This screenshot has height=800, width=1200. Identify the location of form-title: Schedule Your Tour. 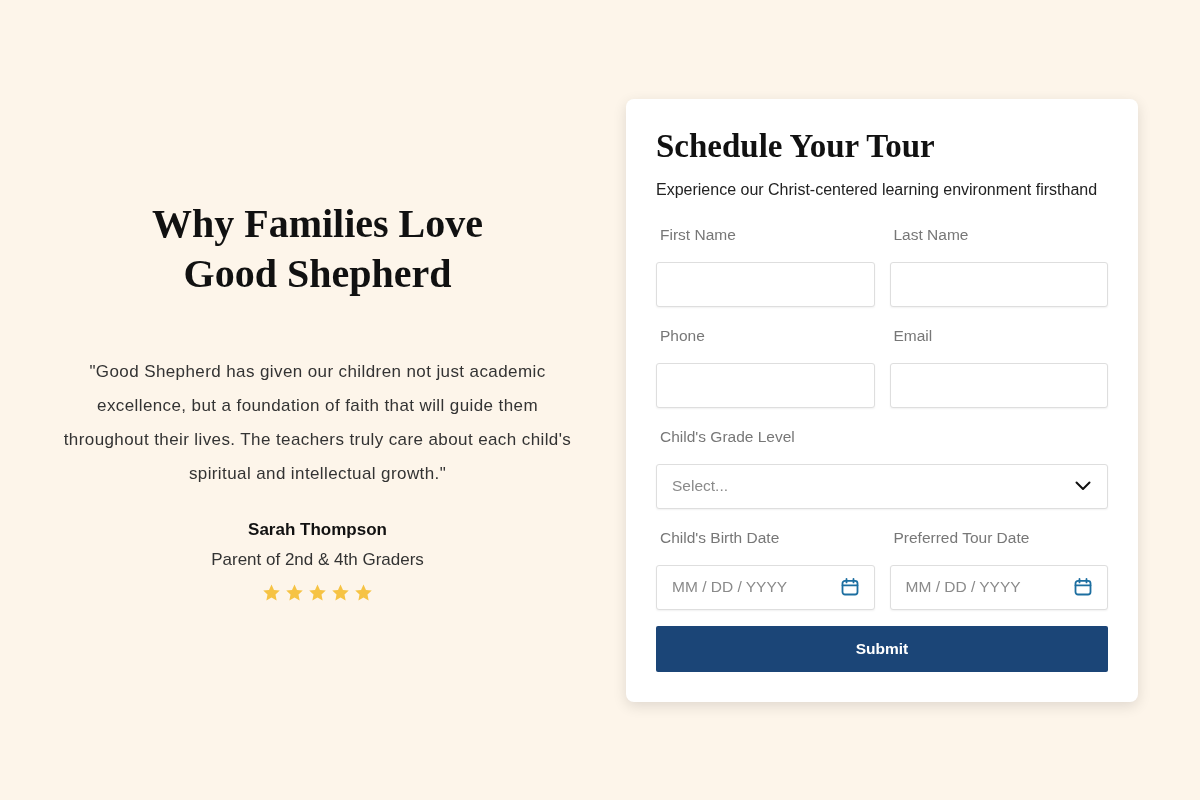
(796, 145).